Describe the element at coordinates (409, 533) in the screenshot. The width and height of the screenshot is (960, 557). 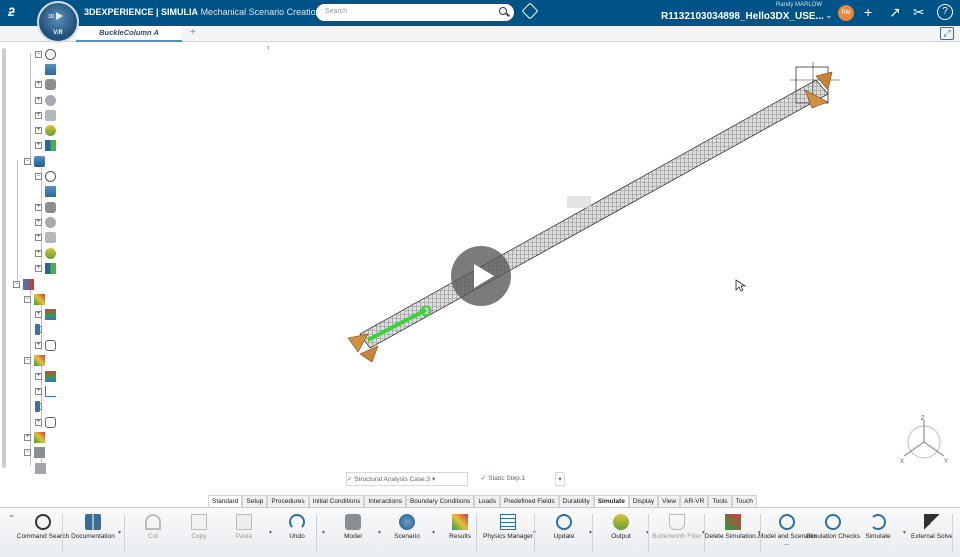
I see `scenario-button: Scenario ▾` at that location.